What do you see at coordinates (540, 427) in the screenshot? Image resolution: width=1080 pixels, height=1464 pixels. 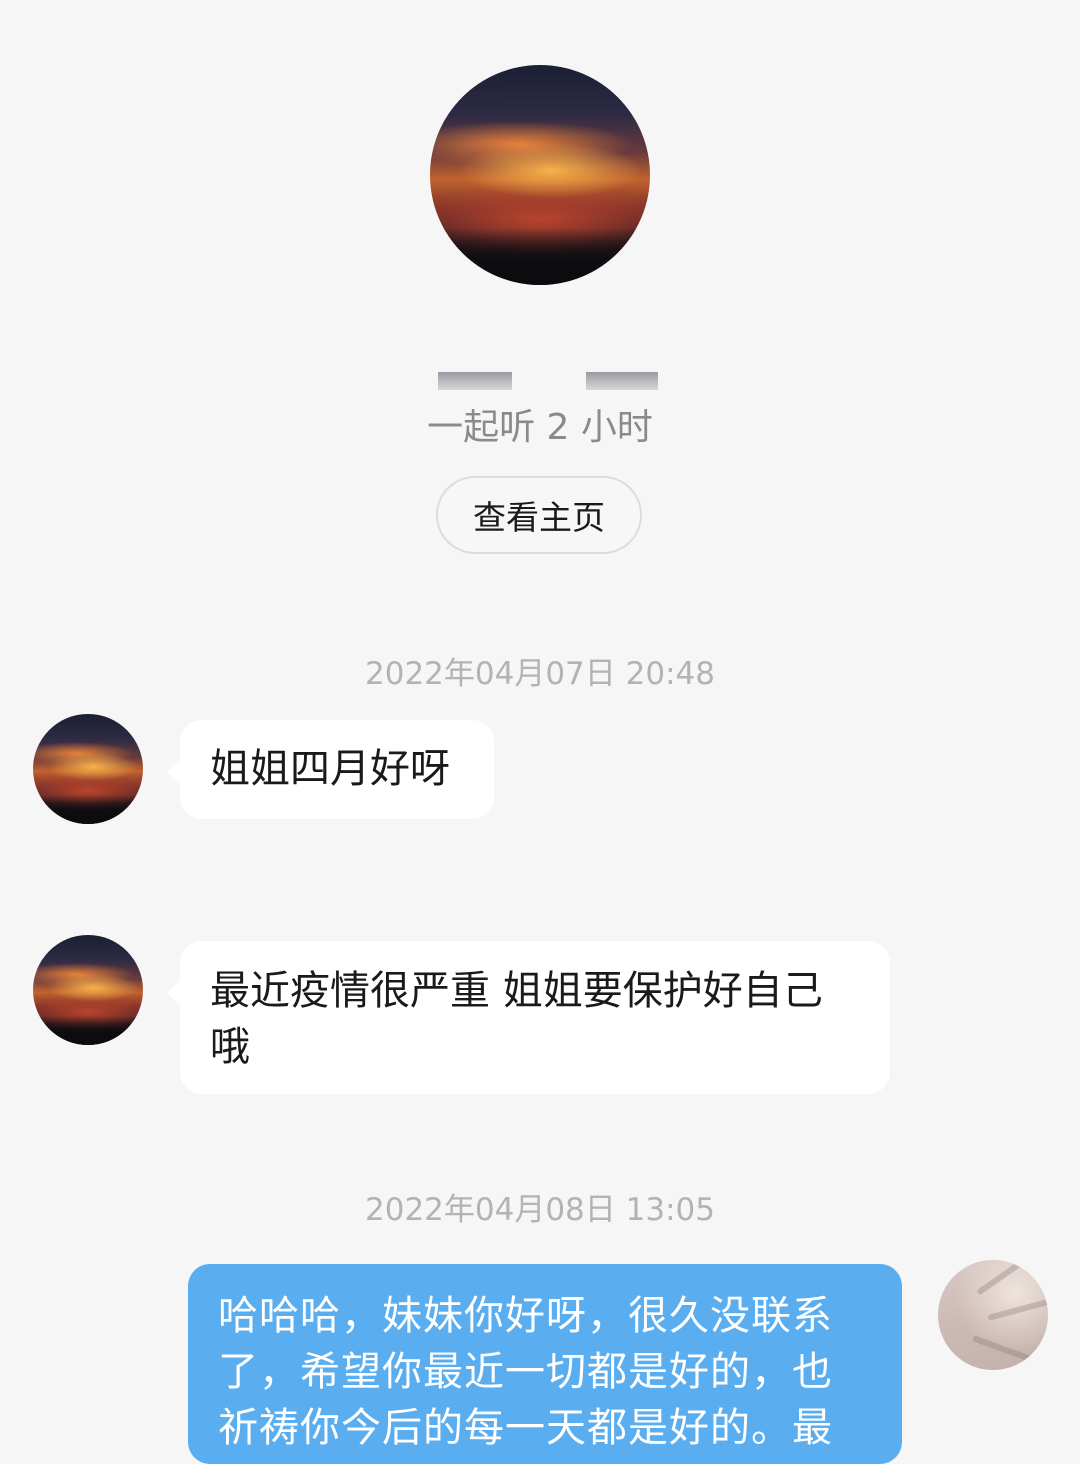 I see `listen-together-time: 一起听 2 小时` at bounding box center [540, 427].